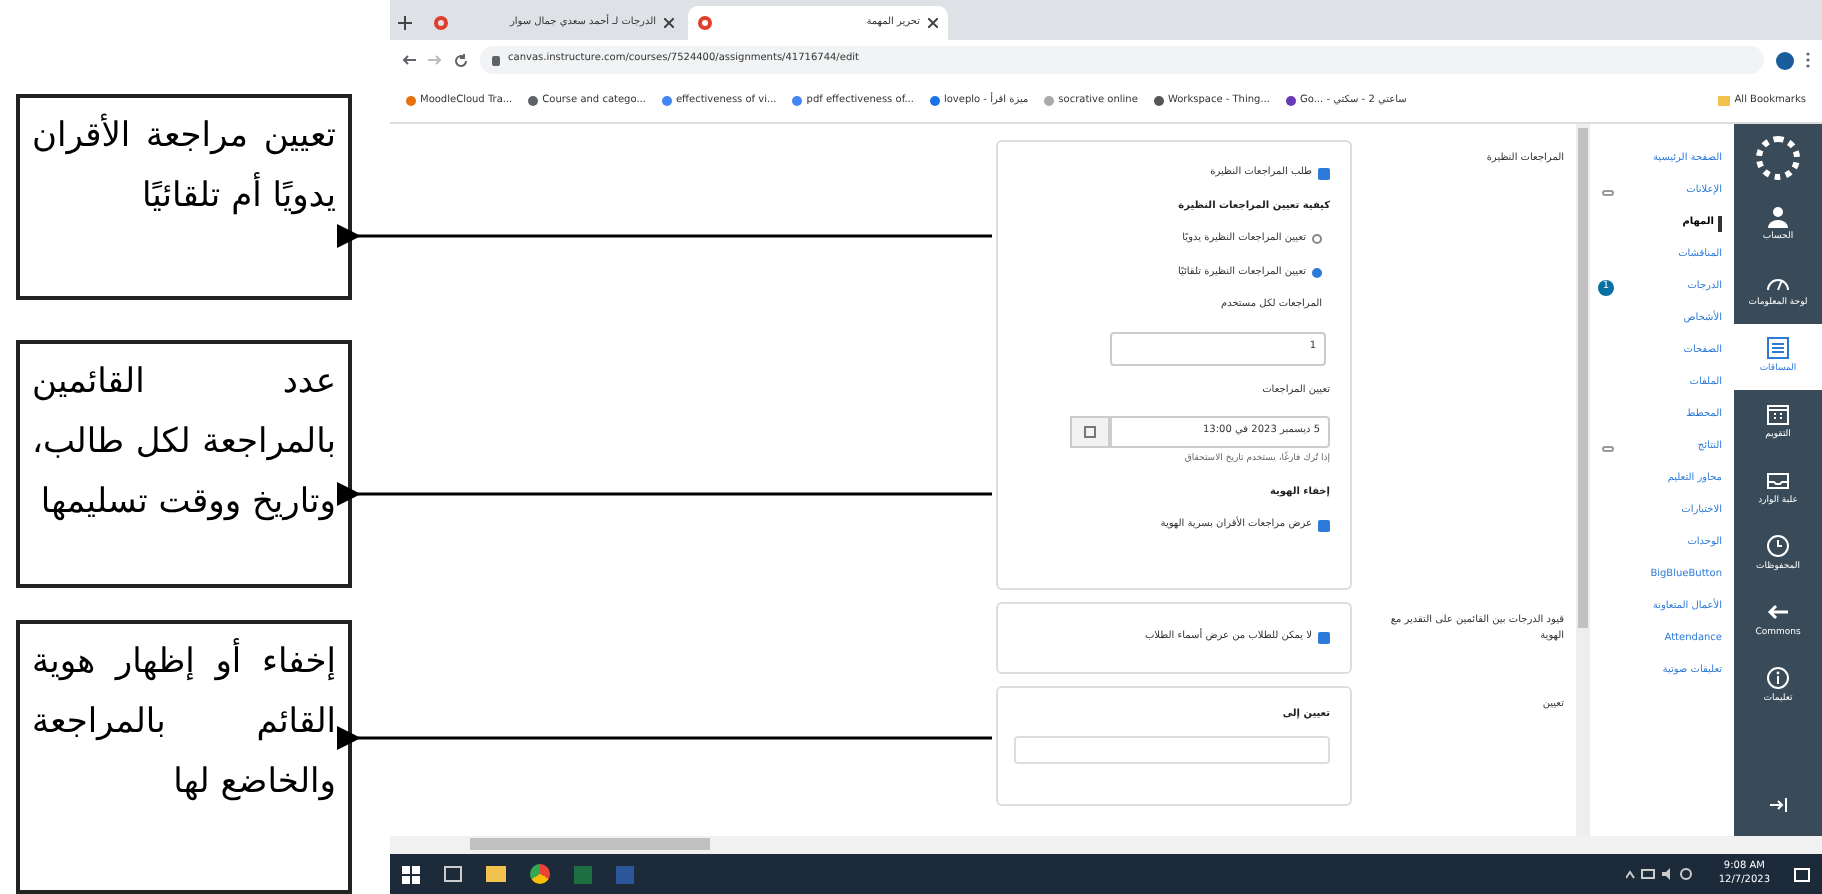  What do you see at coordinates (1660, 874) in the screenshot?
I see `tray-icons` at bounding box center [1660, 874].